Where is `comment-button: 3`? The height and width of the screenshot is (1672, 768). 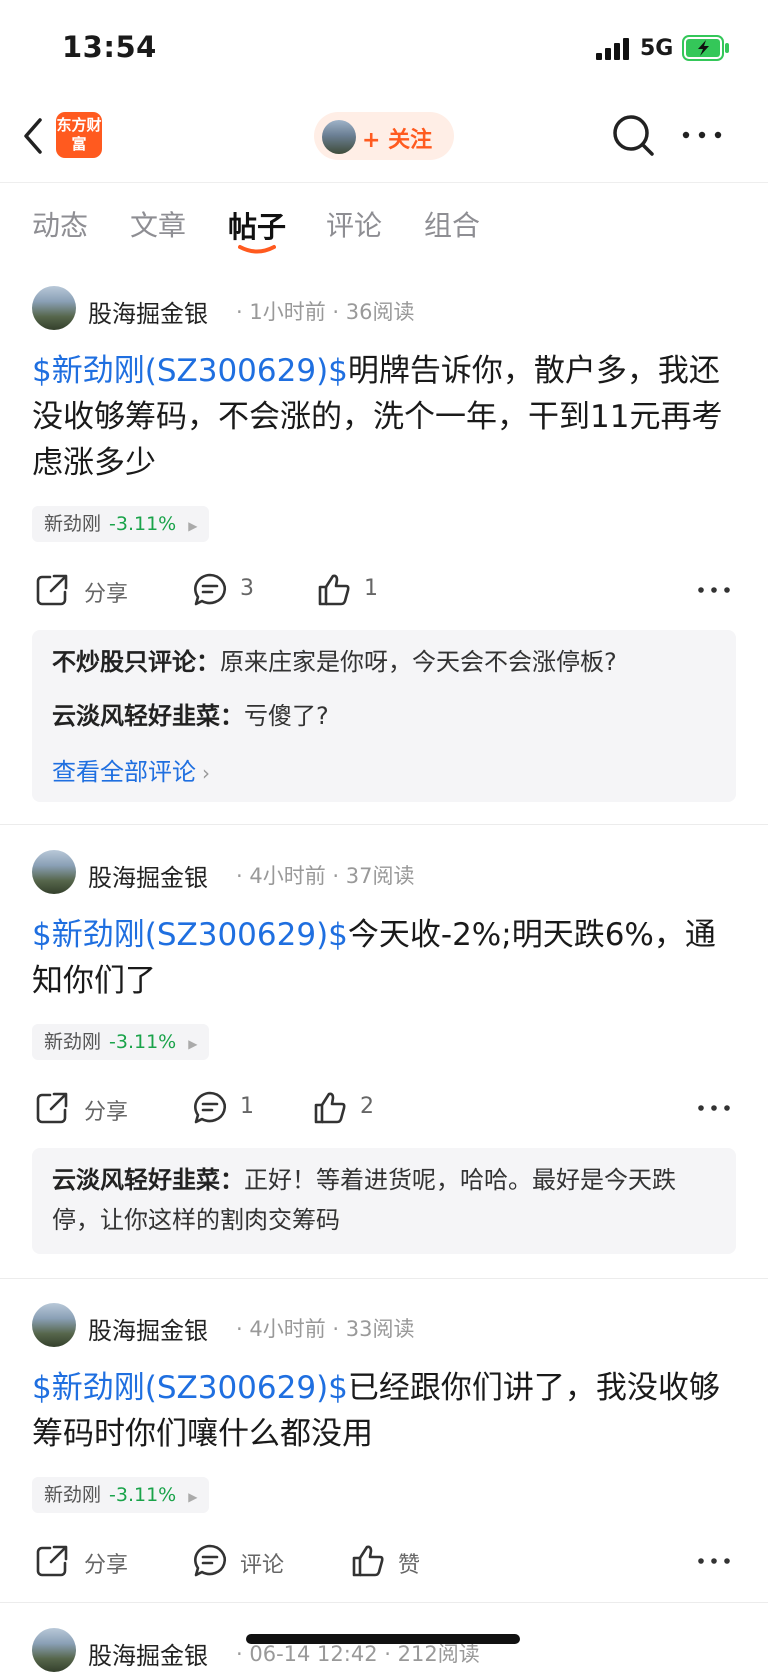
comment-button: 3 is located at coordinates (232, 591).